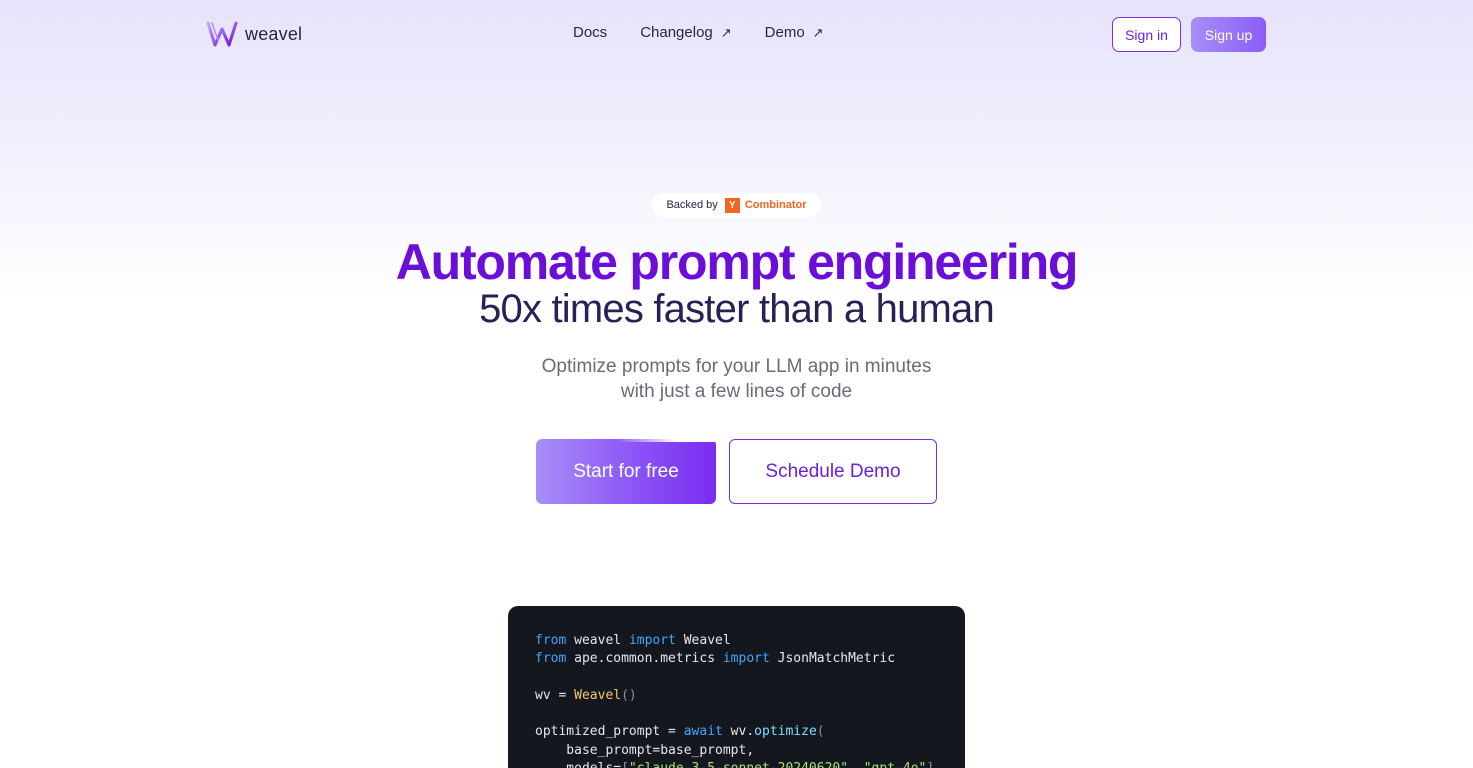 This screenshot has width=1473, height=768. Describe the element at coordinates (738, 732) in the screenshot. I see `code-token: wv.` at that location.